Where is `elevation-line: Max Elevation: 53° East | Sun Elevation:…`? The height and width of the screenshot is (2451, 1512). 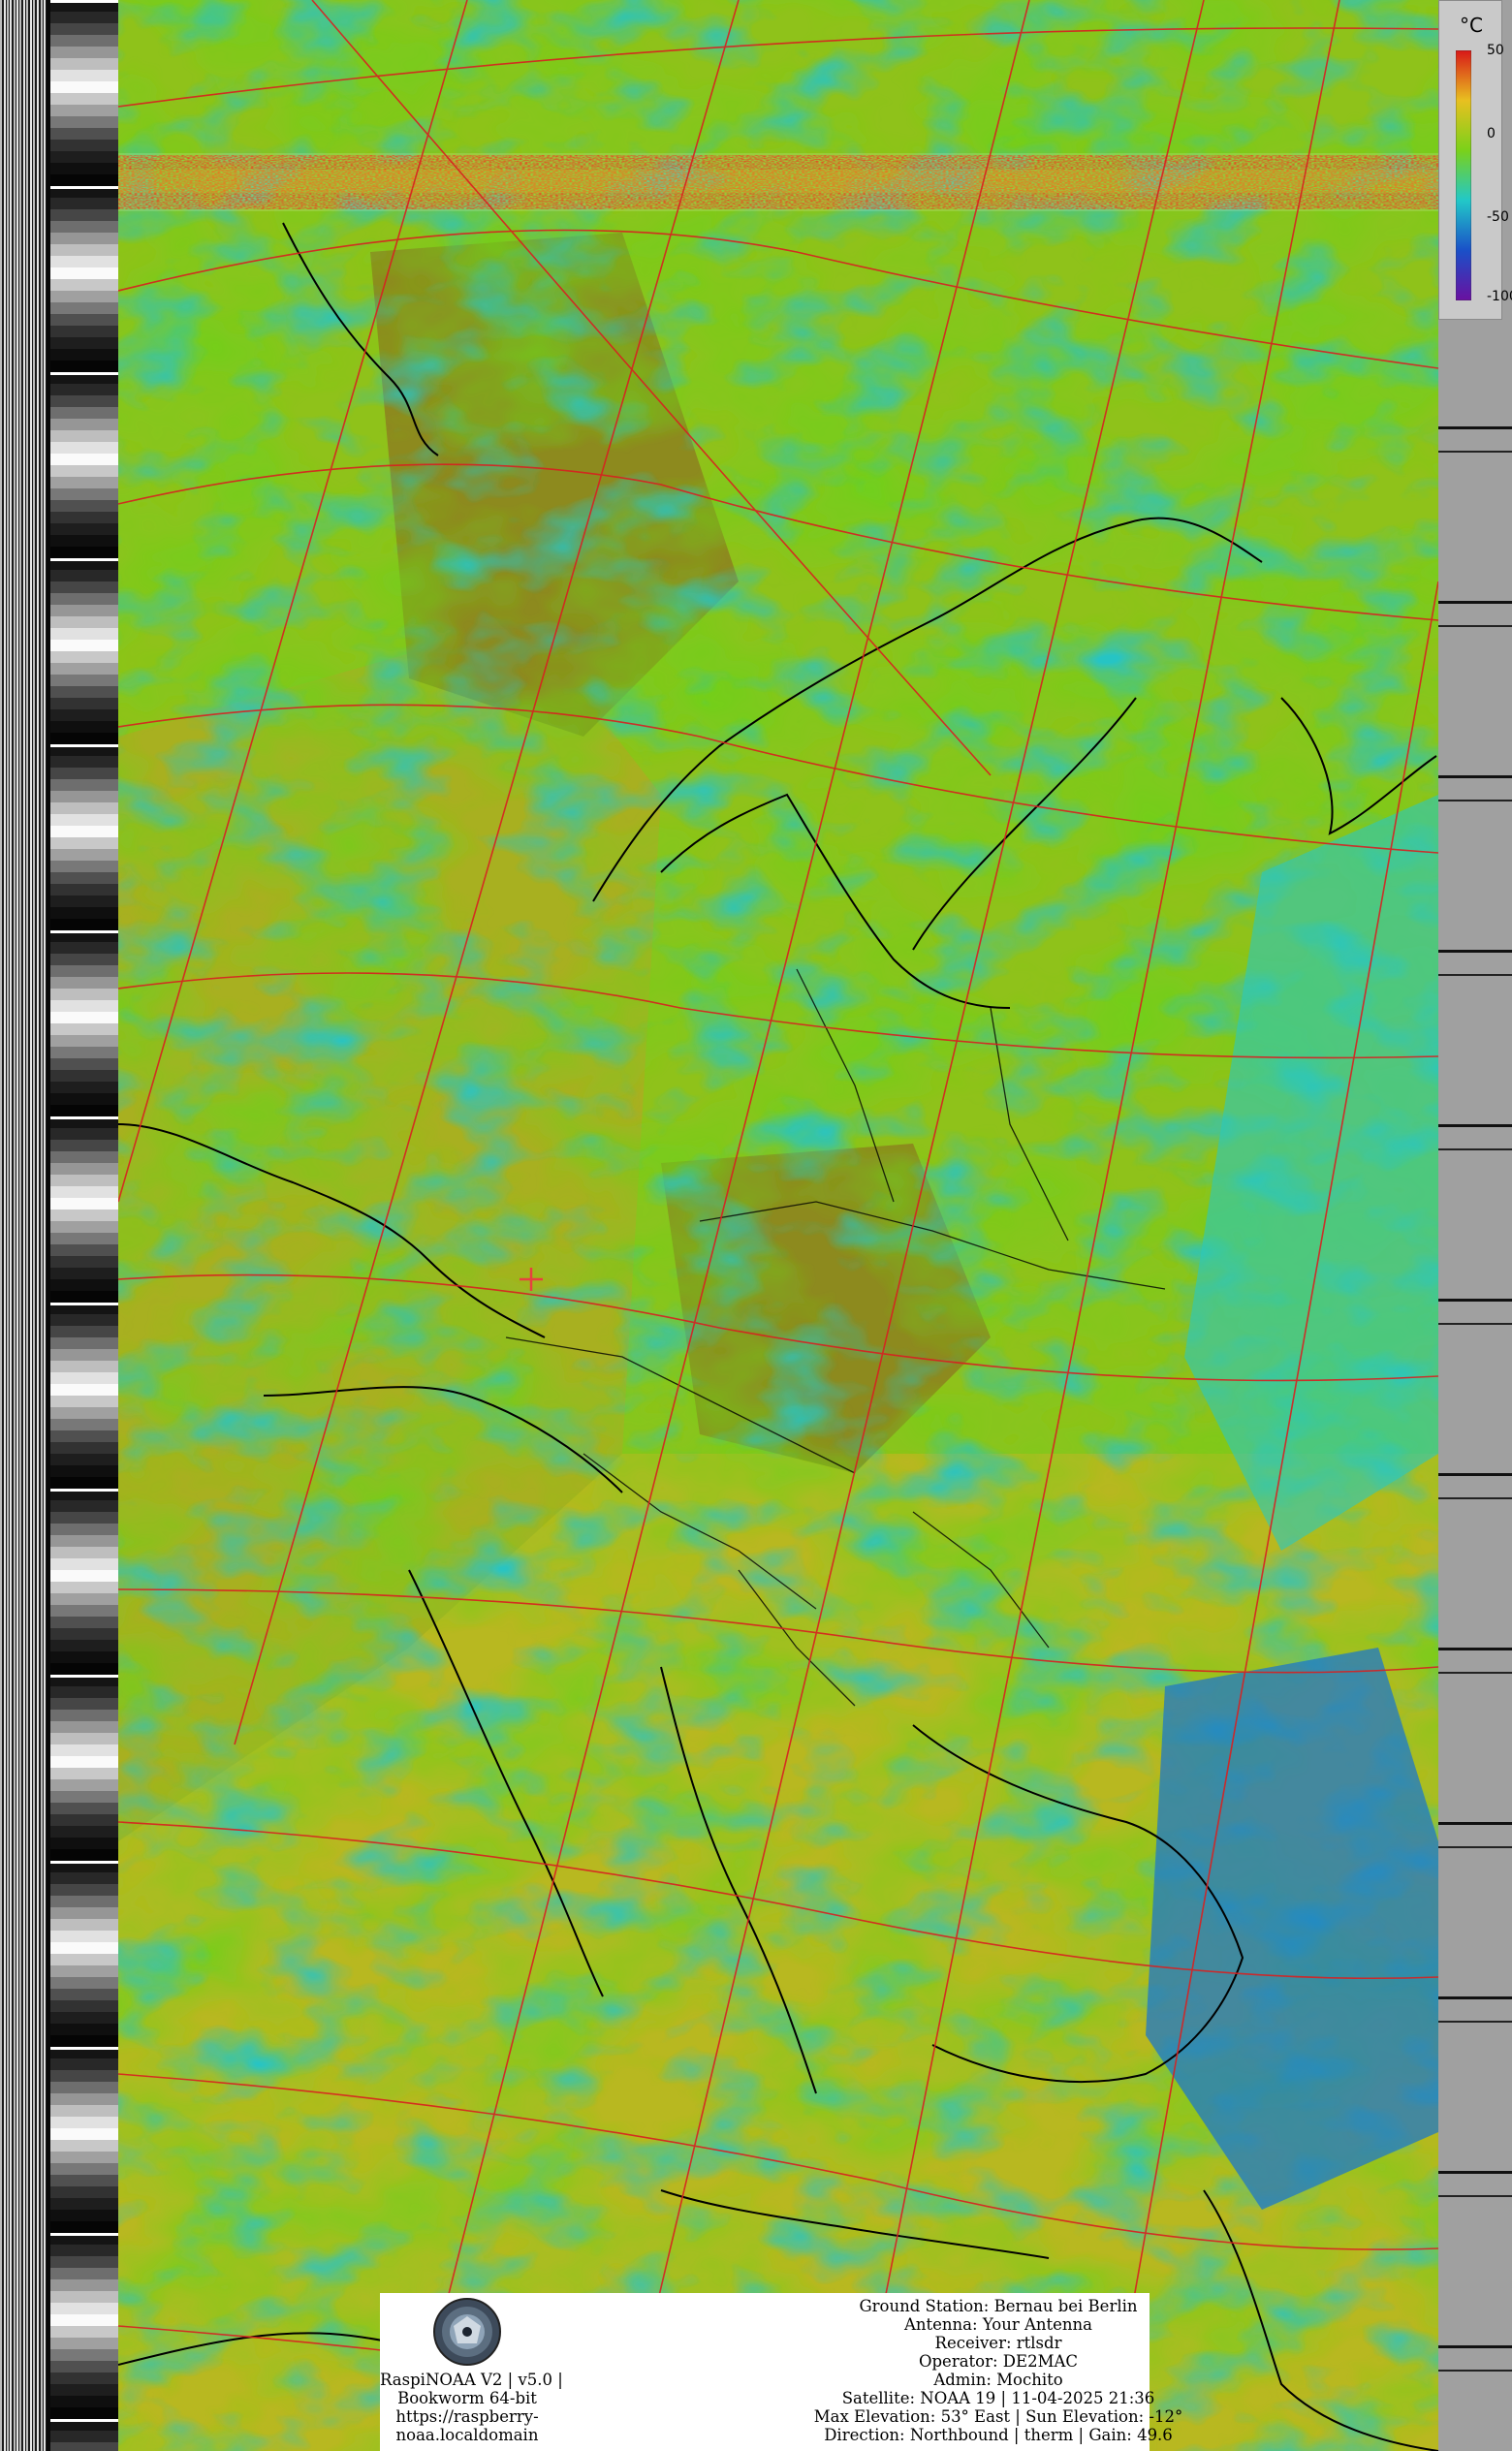
elevation-line: Max Elevation: 53° East | Sun Elevation:… is located at coordinates (998, 2416).